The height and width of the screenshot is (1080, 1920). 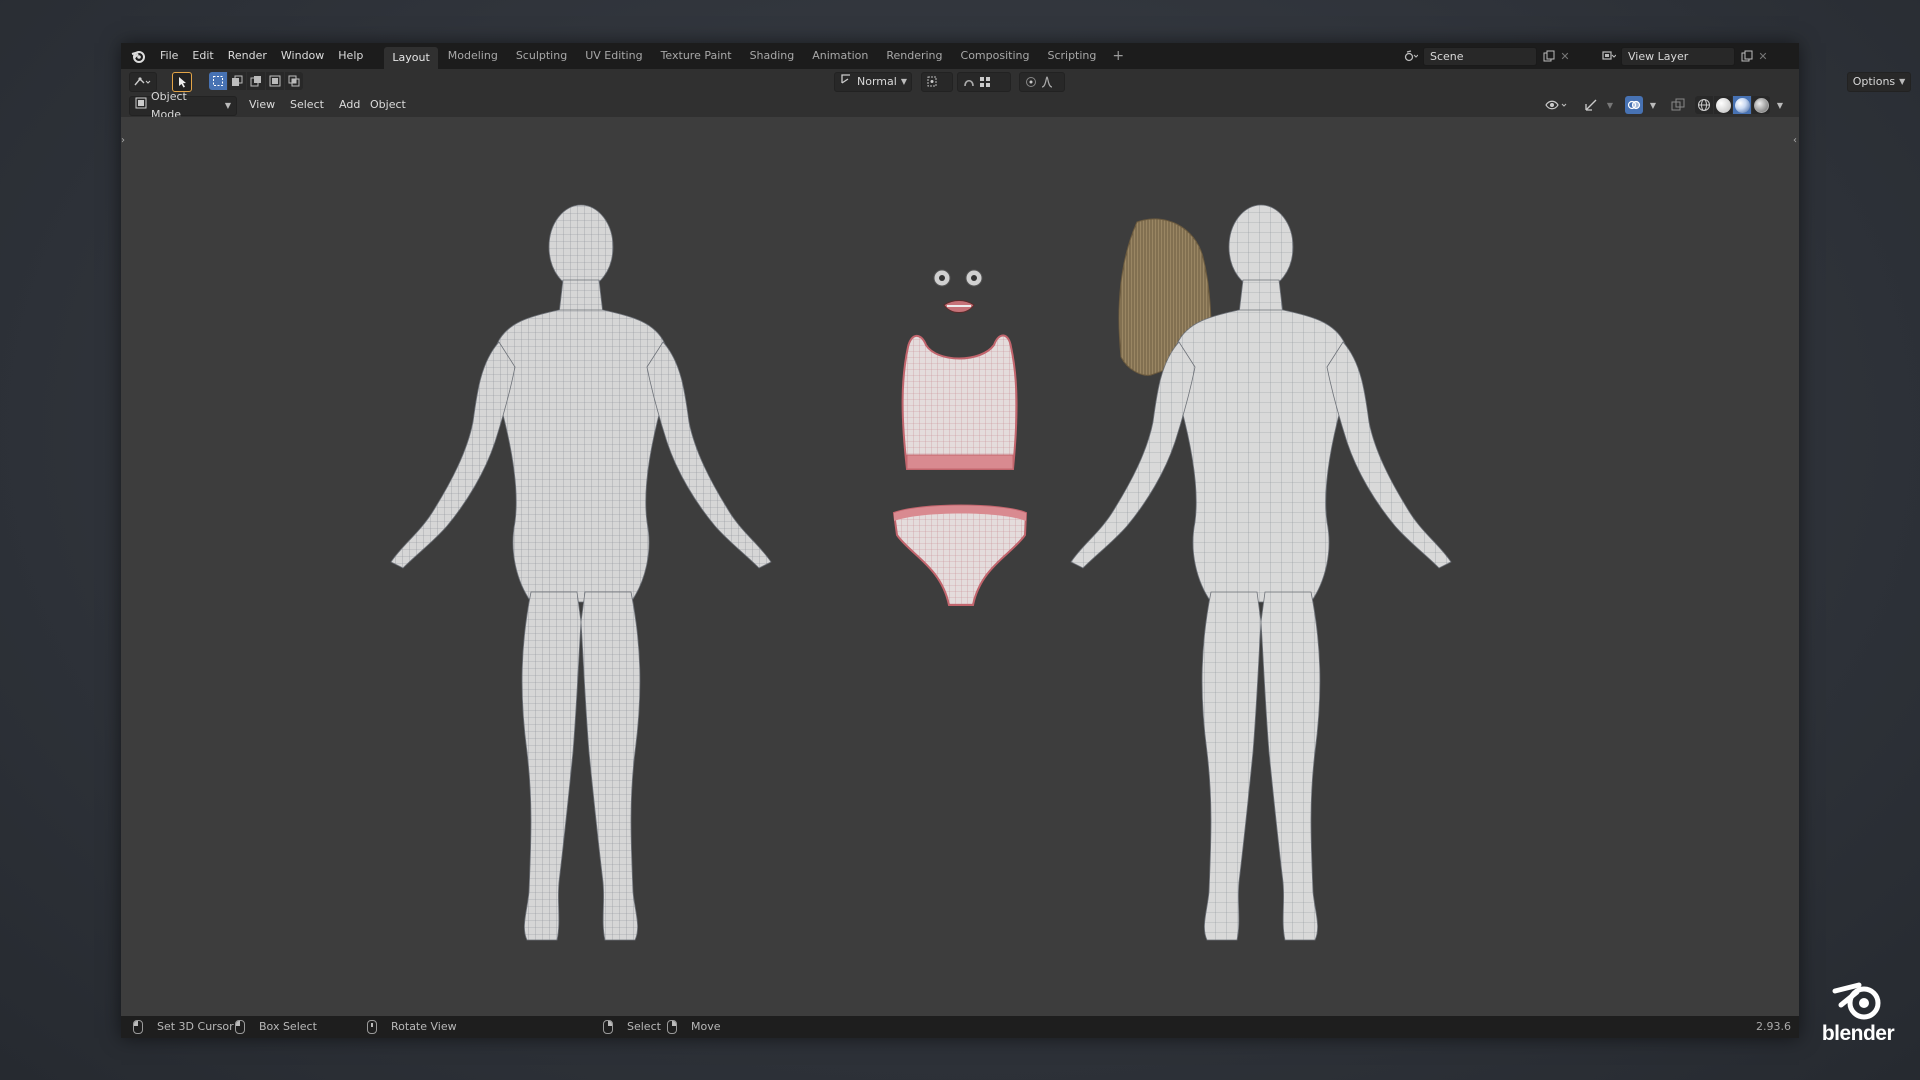 I want to click on mouse-left-icon, so click(x=138, y=1027).